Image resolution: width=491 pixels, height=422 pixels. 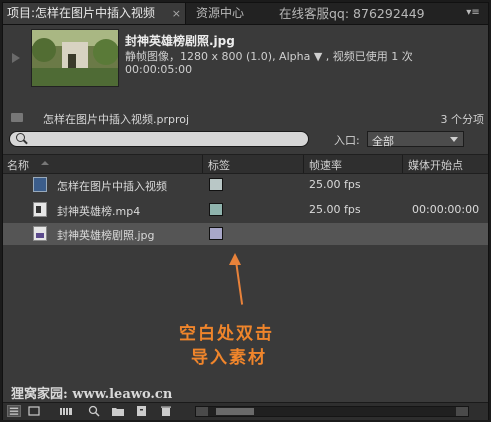 What do you see at coordinates (325, 165) in the screenshot?
I see `column-header-framerate: 帧速率` at bounding box center [325, 165].